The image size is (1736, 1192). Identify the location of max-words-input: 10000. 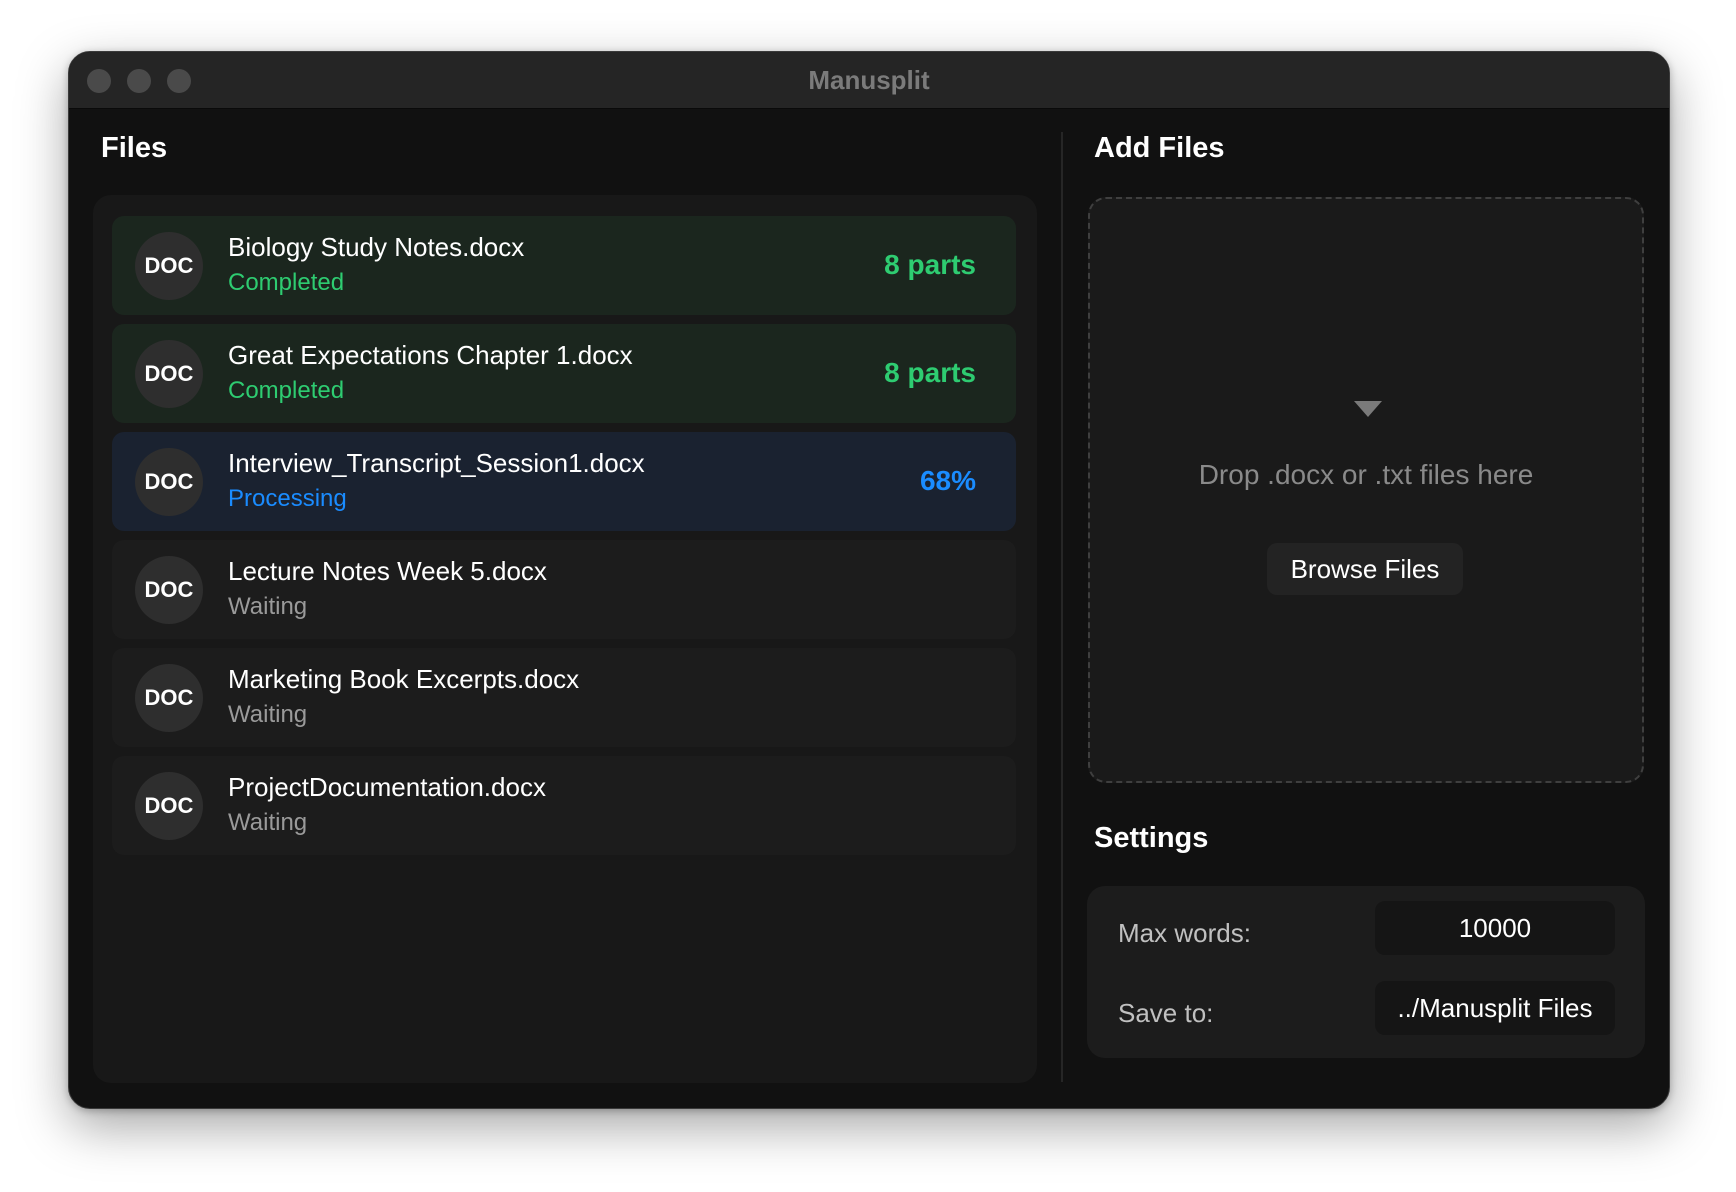
(1495, 928).